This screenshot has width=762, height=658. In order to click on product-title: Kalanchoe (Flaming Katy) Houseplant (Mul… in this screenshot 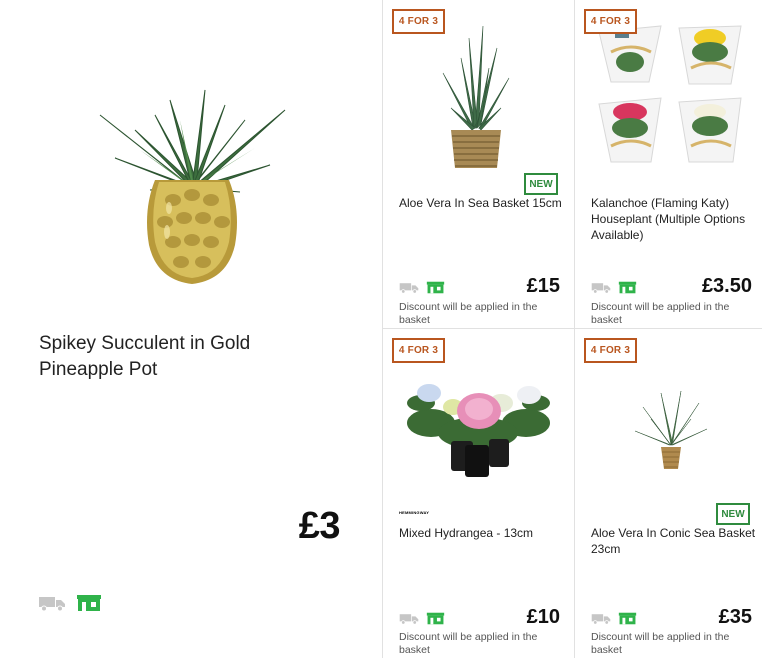, I will do `click(676, 219)`.